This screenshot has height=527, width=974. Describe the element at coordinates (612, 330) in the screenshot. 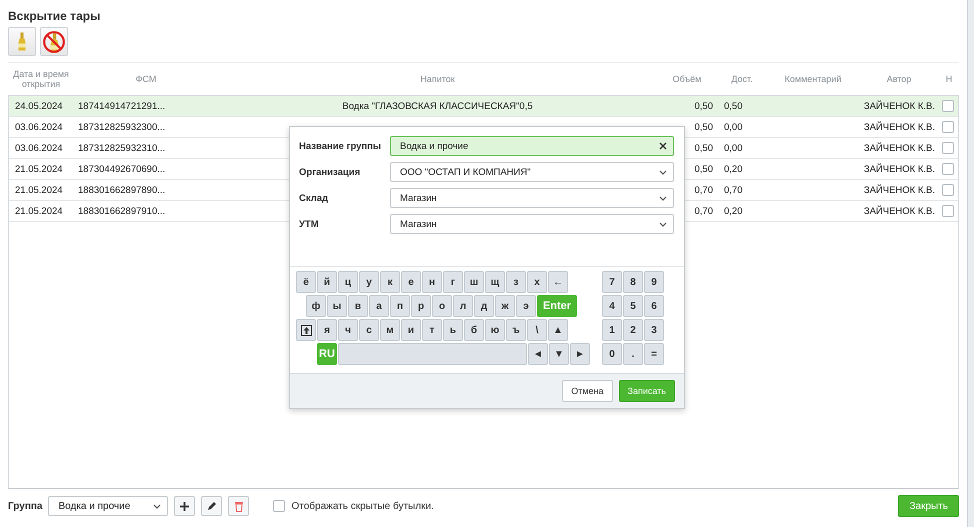

I see `keyboard-key: 1` at that location.